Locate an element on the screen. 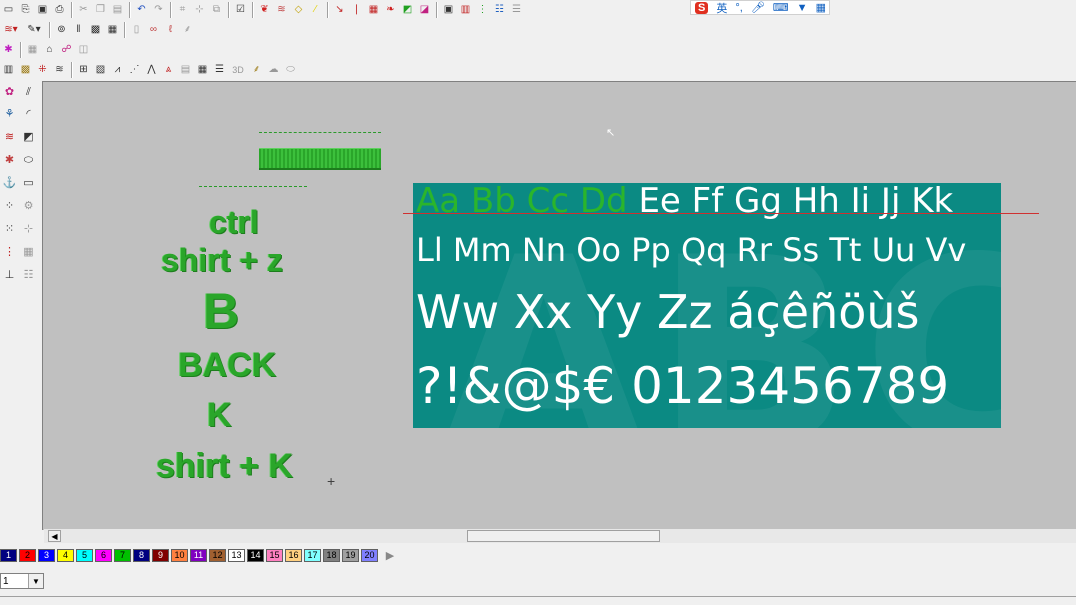 The height and width of the screenshot is (605, 1076). pen-icon: ✎▾ is located at coordinates (34, 30).